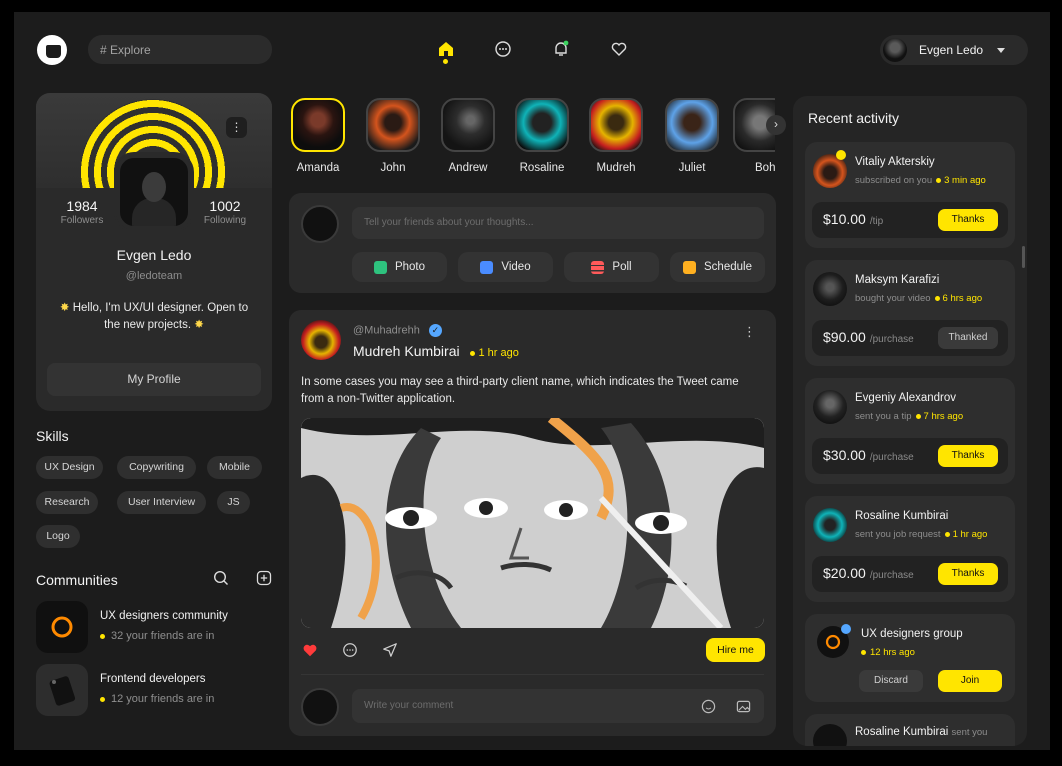  What do you see at coordinates (841, 155) in the screenshot?
I see `verified-icon` at bounding box center [841, 155].